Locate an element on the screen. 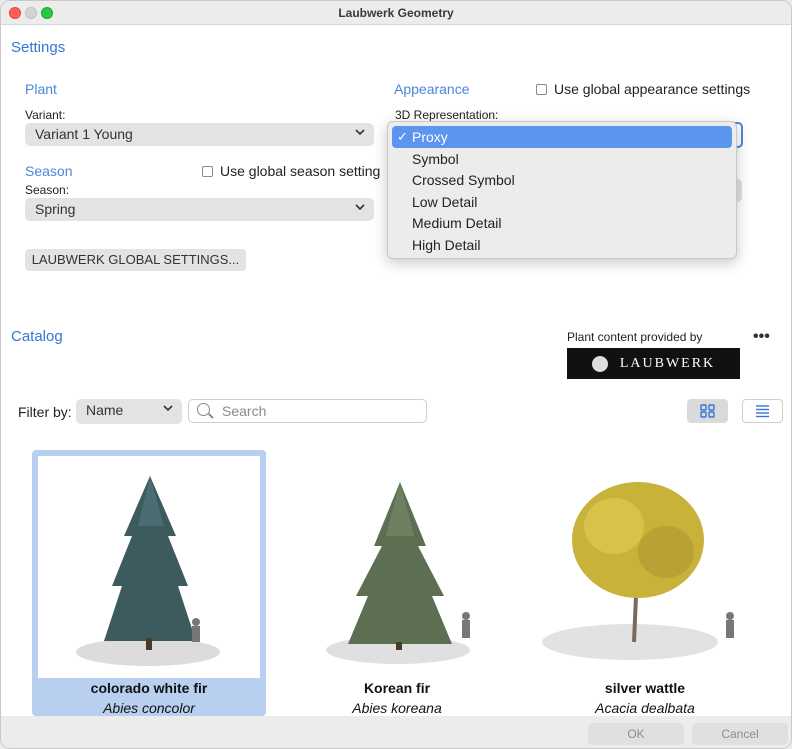 The width and height of the screenshot is (792, 749). catalog-item-colorado-white-fir: colorado white fir Abies concolor is located at coordinates (149, 583).